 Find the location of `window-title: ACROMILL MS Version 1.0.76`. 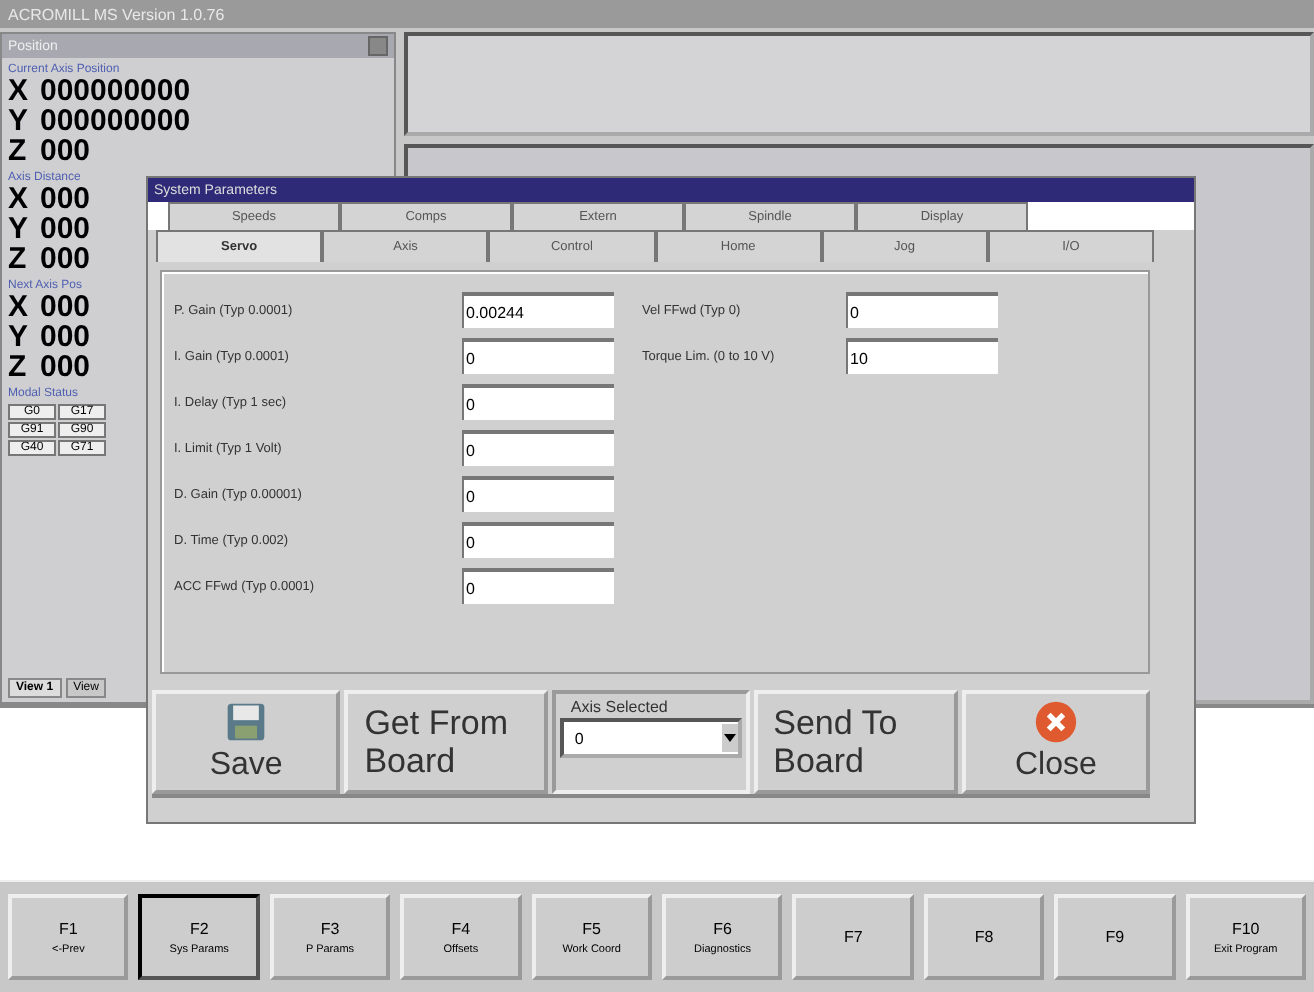

window-title: ACROMILL MS Version 1.0.76 is located at coordinates (116, 14).